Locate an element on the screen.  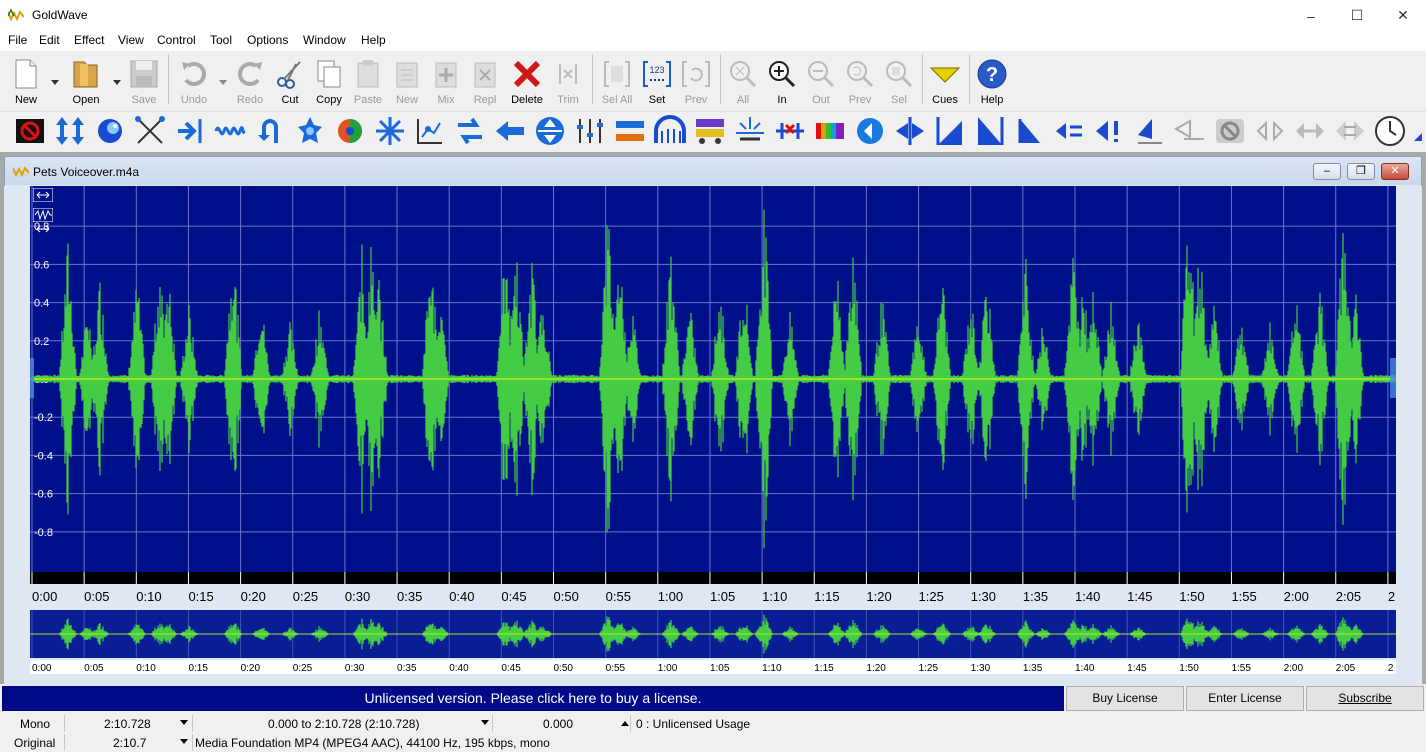
buy-license-button: Buy License is located at coordinates (1125, 698).